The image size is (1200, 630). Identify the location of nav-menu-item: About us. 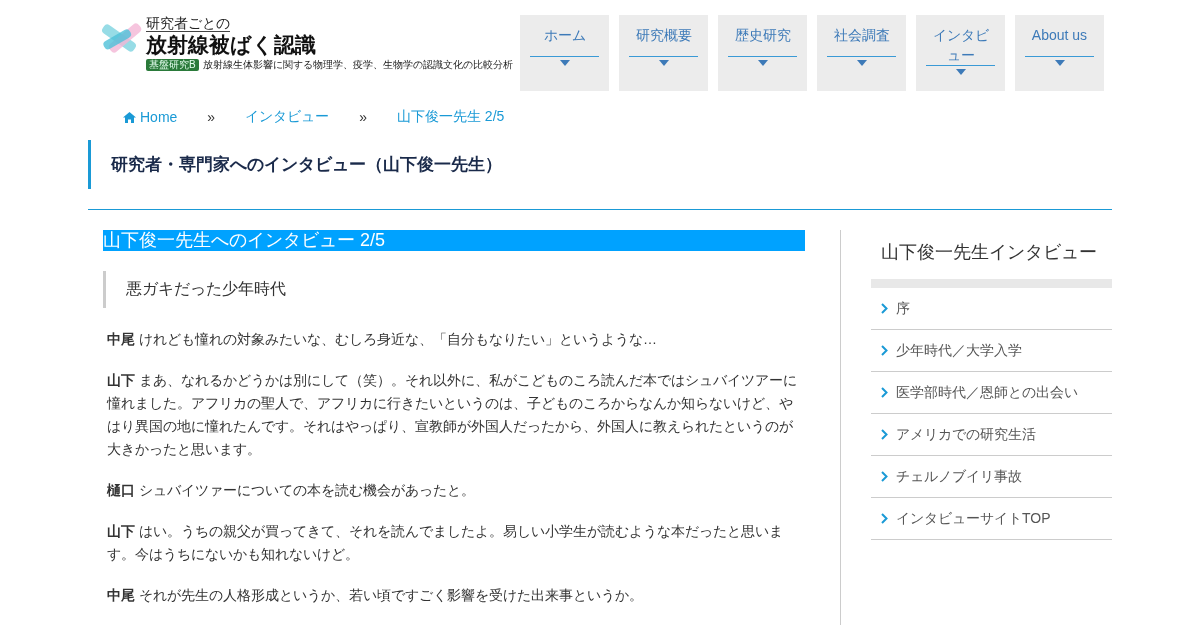
(1059, 53).